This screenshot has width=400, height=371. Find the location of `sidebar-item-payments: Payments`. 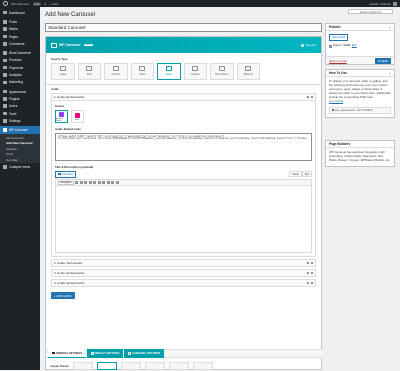

sidebar-item-payments: Payments is located at coordinates (20, 67).